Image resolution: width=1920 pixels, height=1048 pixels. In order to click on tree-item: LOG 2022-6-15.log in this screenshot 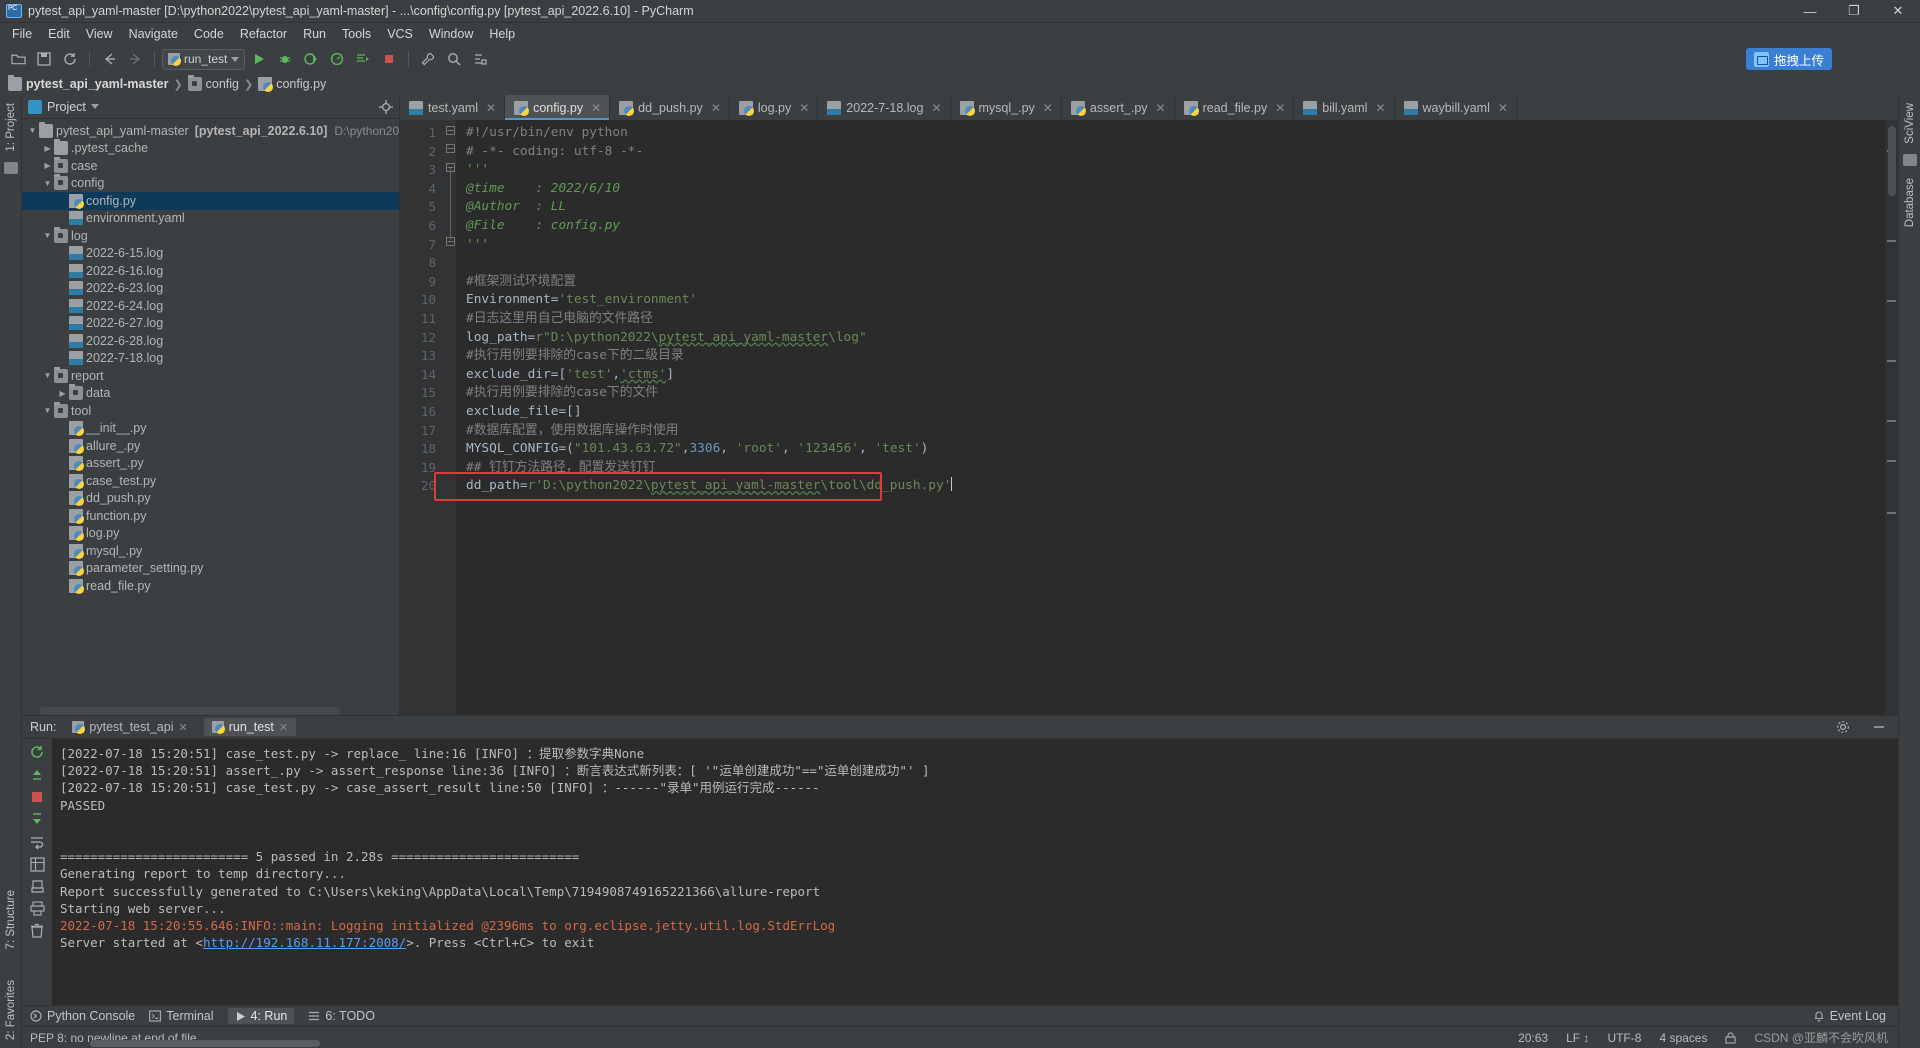, I will do `click(210, 254)`.